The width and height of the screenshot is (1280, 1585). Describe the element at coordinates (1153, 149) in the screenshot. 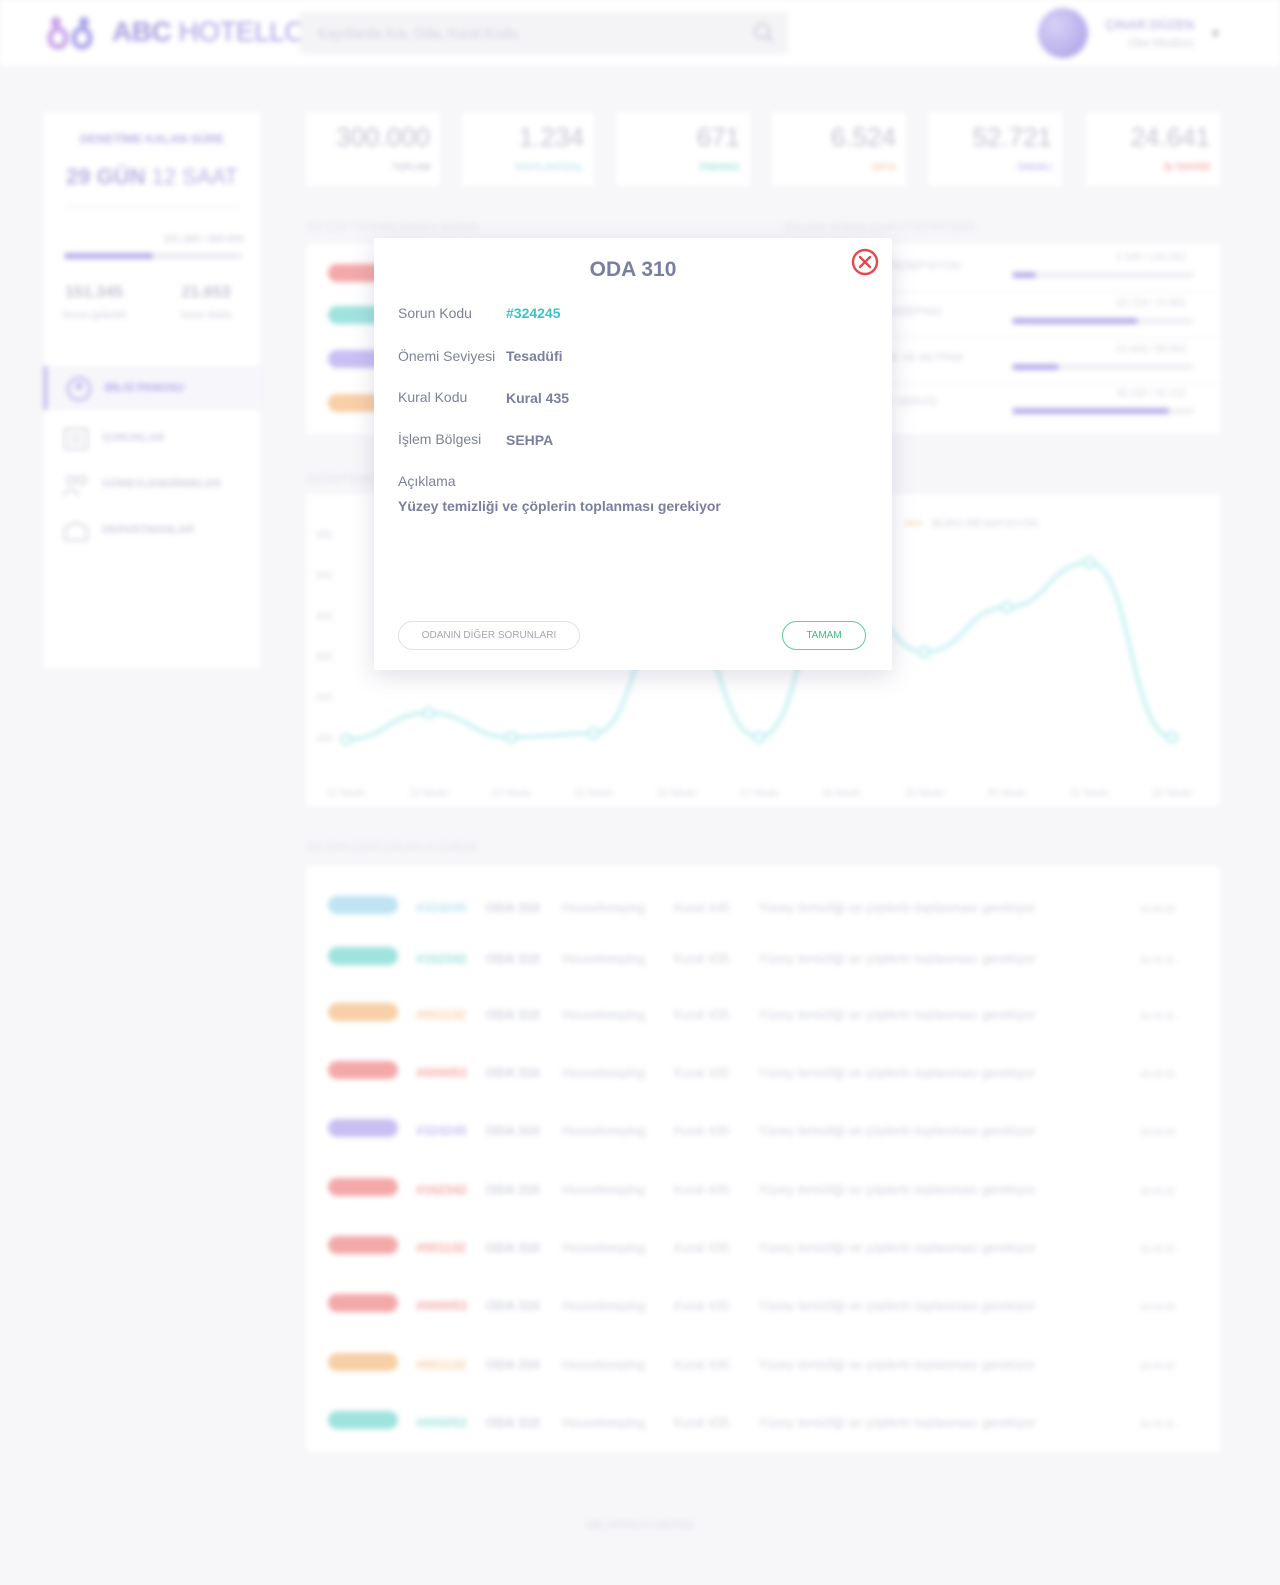

I see `stat-card-threat: 24.641 İŞ TEHTİDİ` at that location.